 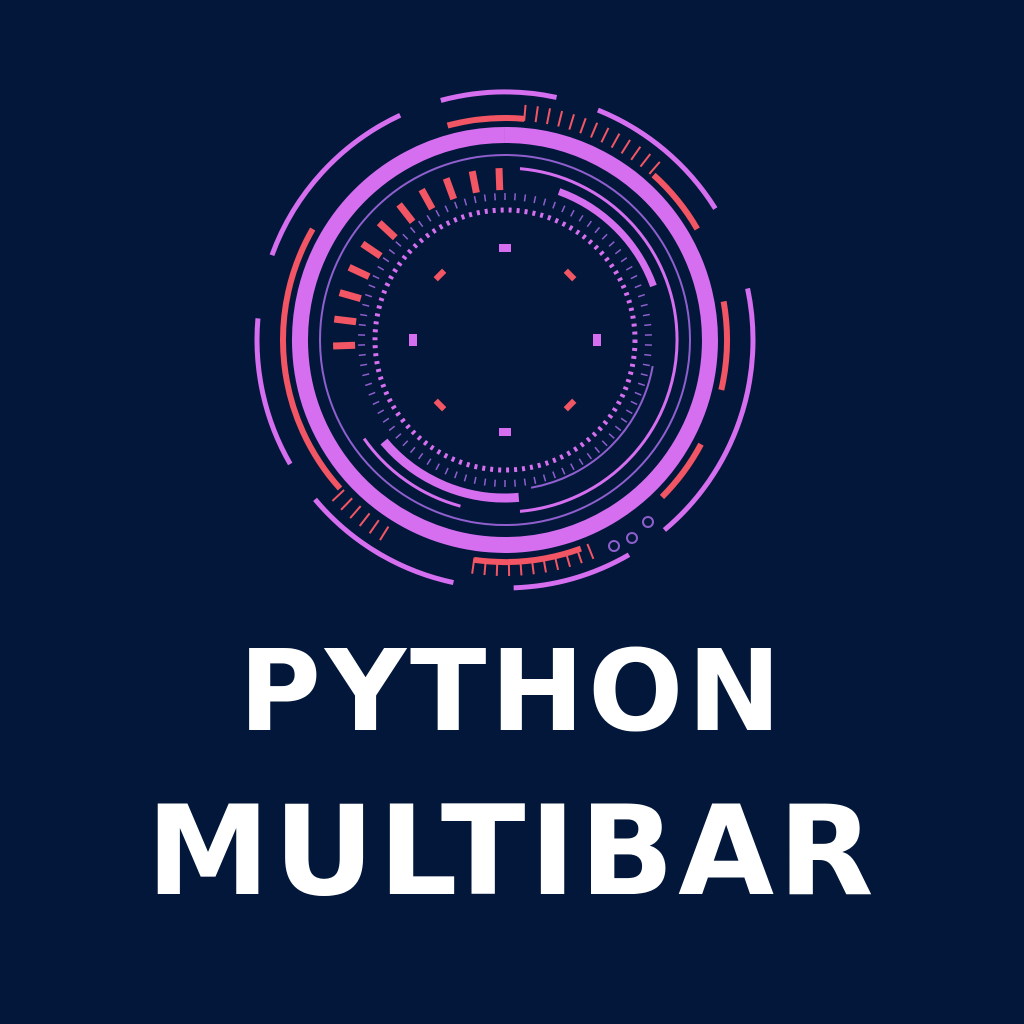 I want to click on outer-arc, so click(x=499, y=96).